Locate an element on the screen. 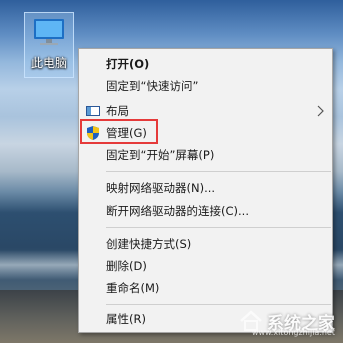 The image size is (343, 343). menu-item-open: 打开(O) is located at coordinates (205, 64).